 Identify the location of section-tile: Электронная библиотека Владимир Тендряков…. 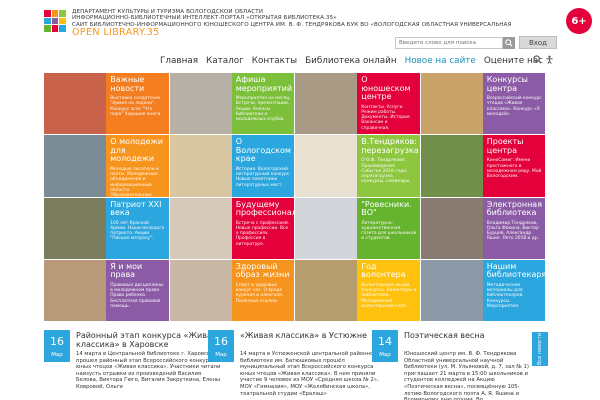
(482, 228).